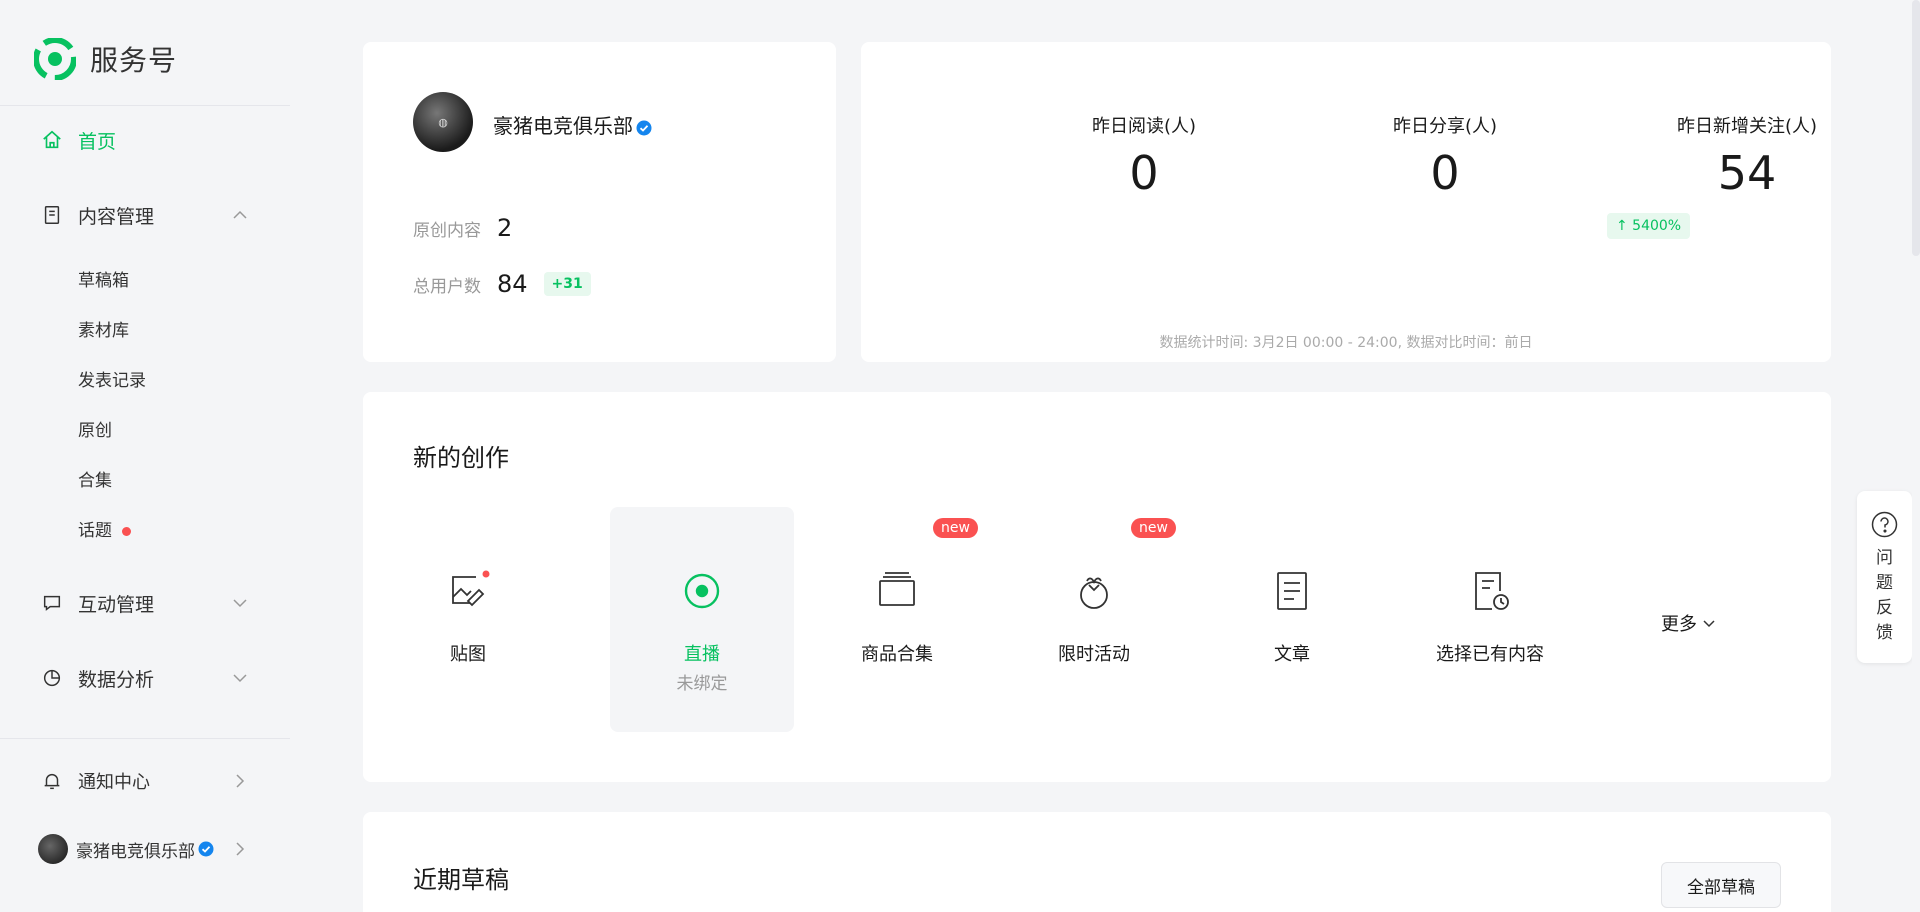 This screenshot has width=1920, height=912. Describe the element at coordinates (447, 286) in the screenshot. I see `total-users-label: 总用户数` at that location.